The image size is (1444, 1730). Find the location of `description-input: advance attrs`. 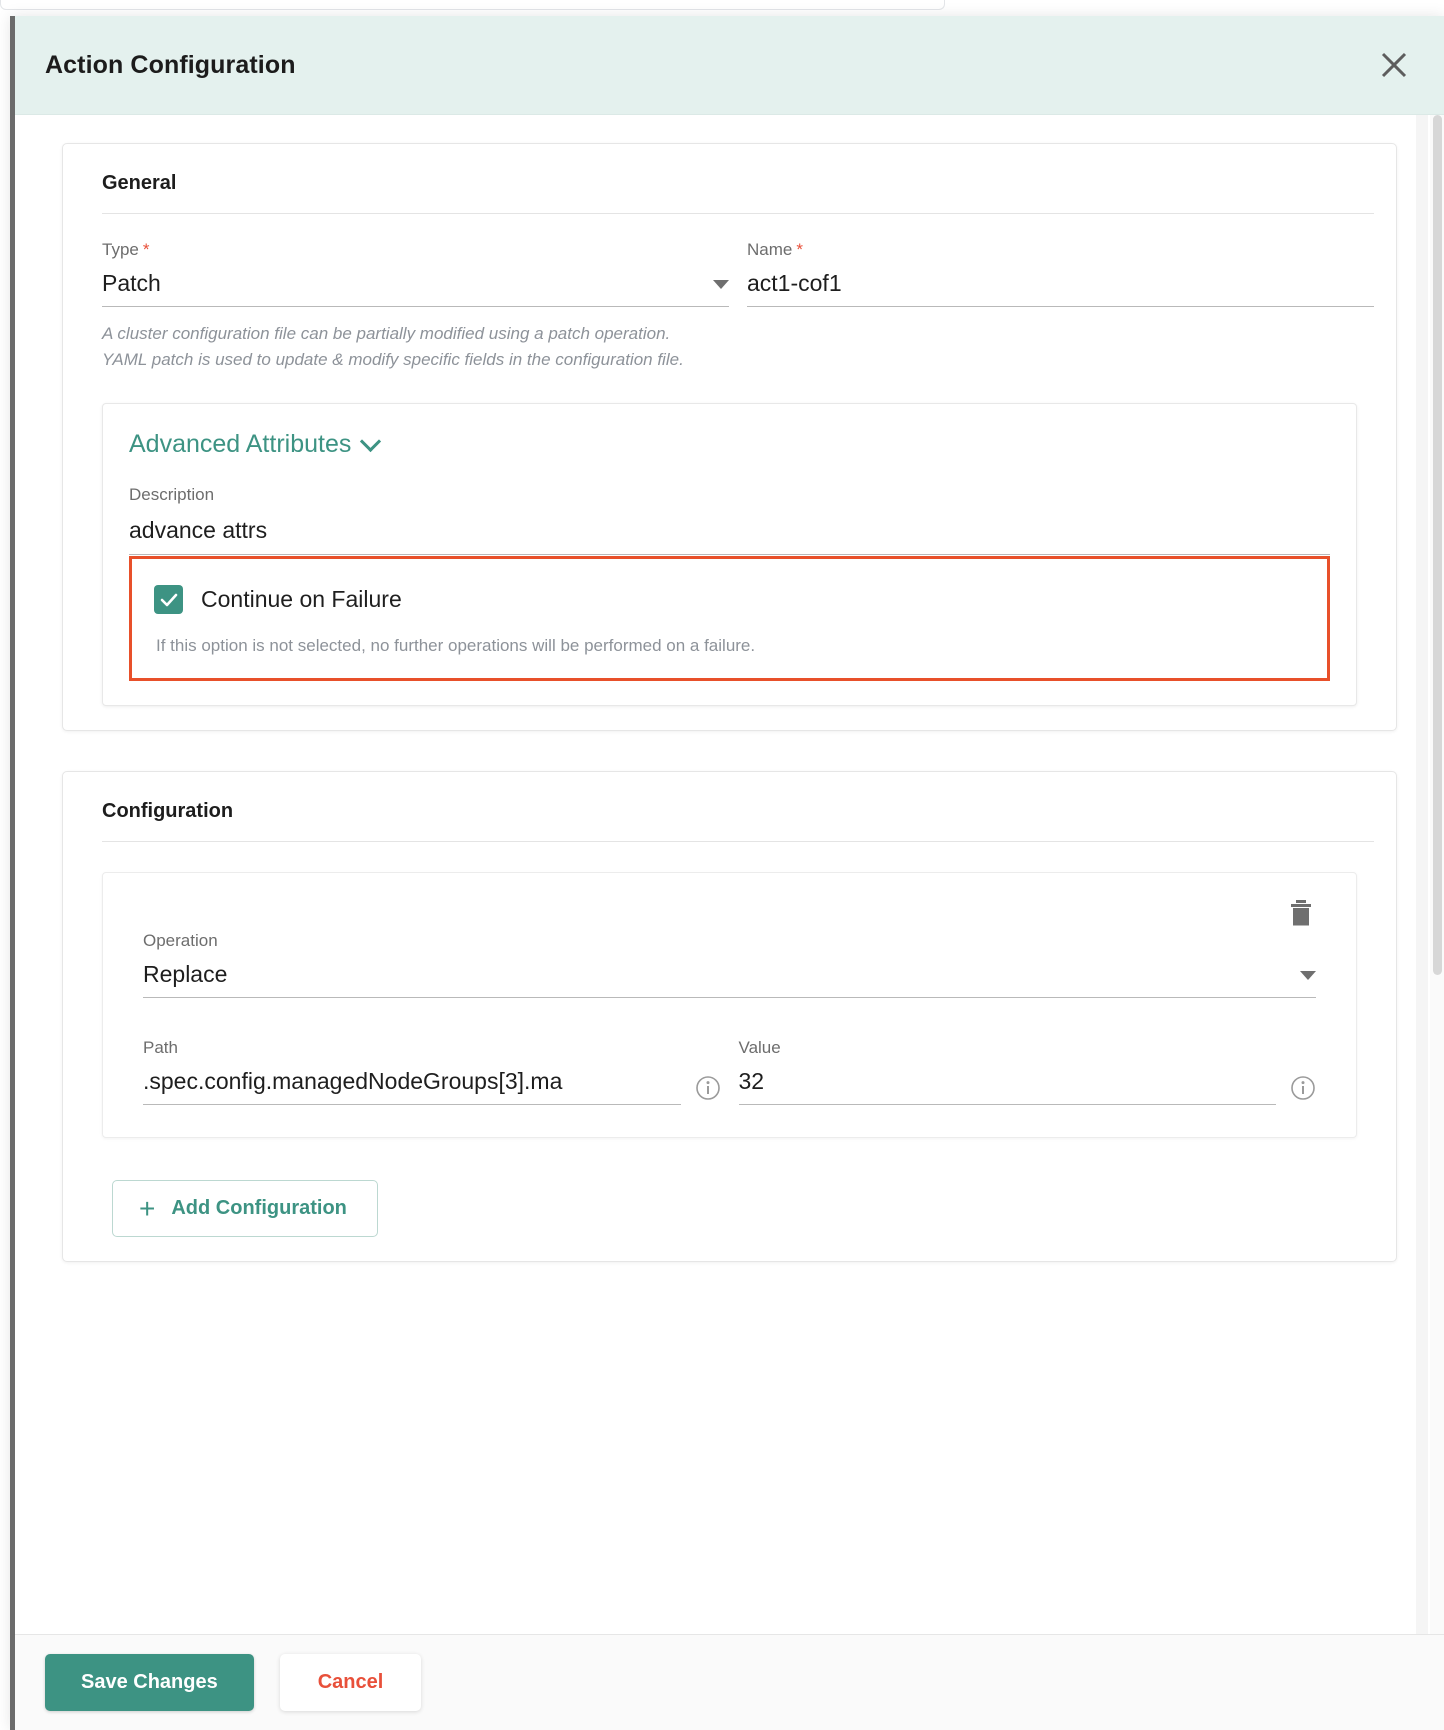

description-input: advance attrs is located at coordinates (729, 536).